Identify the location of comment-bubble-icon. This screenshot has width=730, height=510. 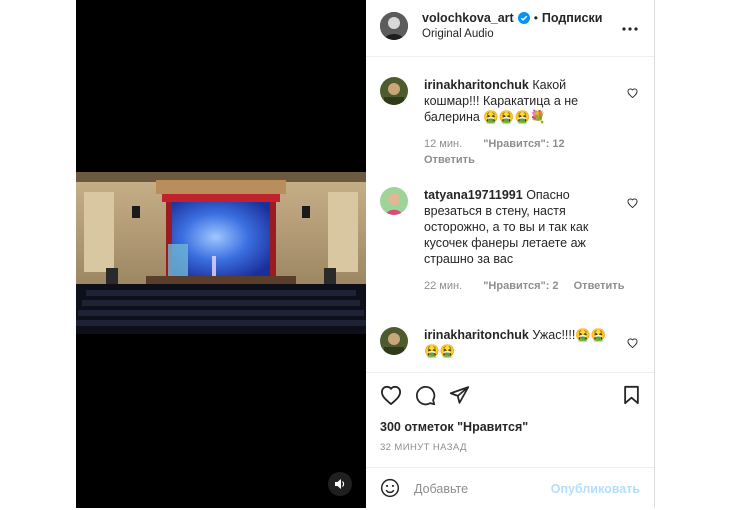
(426, 396).